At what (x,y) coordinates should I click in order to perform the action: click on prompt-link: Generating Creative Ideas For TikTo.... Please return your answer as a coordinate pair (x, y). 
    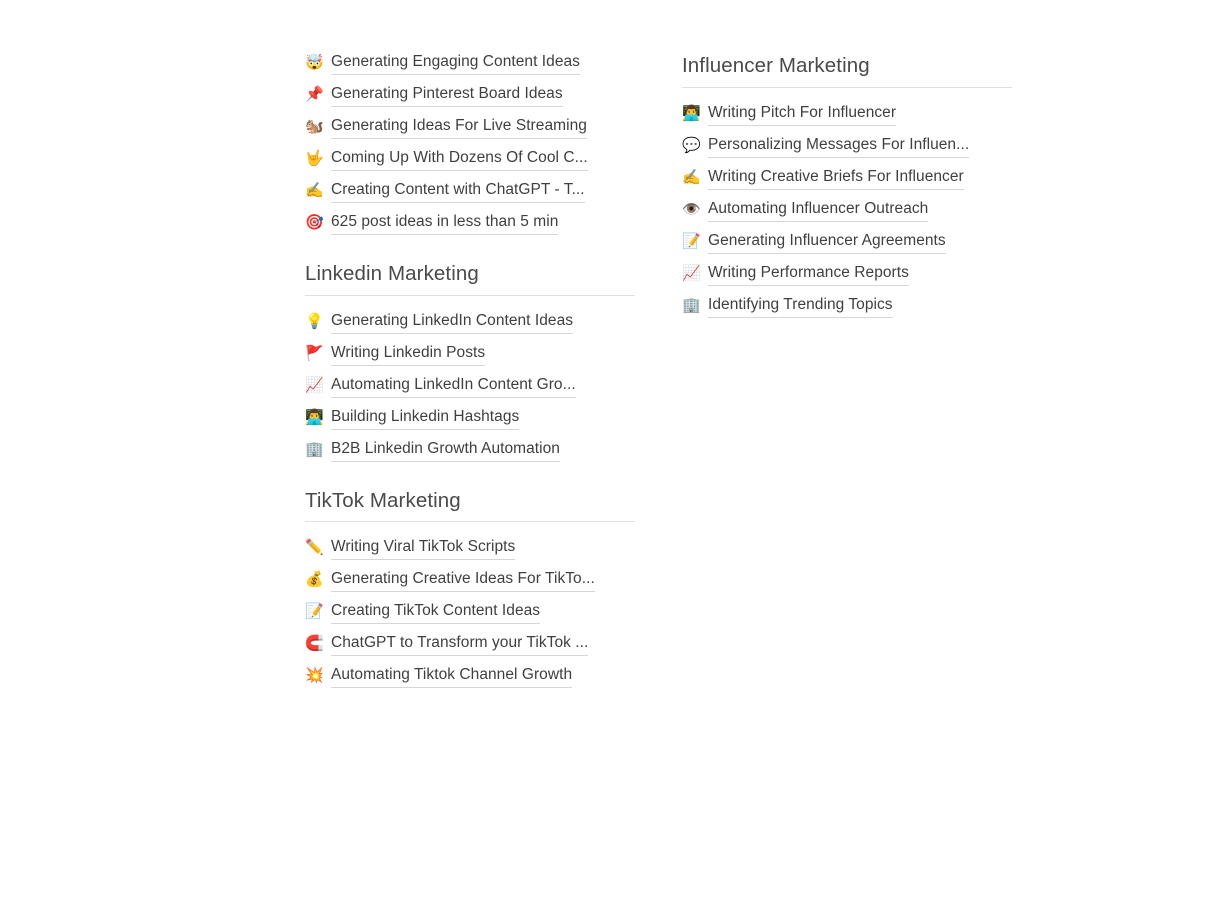
    Looking at the image, I should click on (463, 581).